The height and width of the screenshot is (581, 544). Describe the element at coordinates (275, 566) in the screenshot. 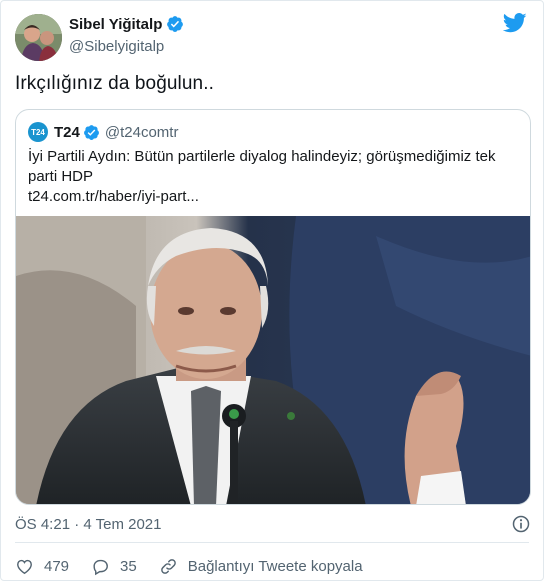

I see `copy-link-label: Bağlantıyı Tweete kopyala` at that location.